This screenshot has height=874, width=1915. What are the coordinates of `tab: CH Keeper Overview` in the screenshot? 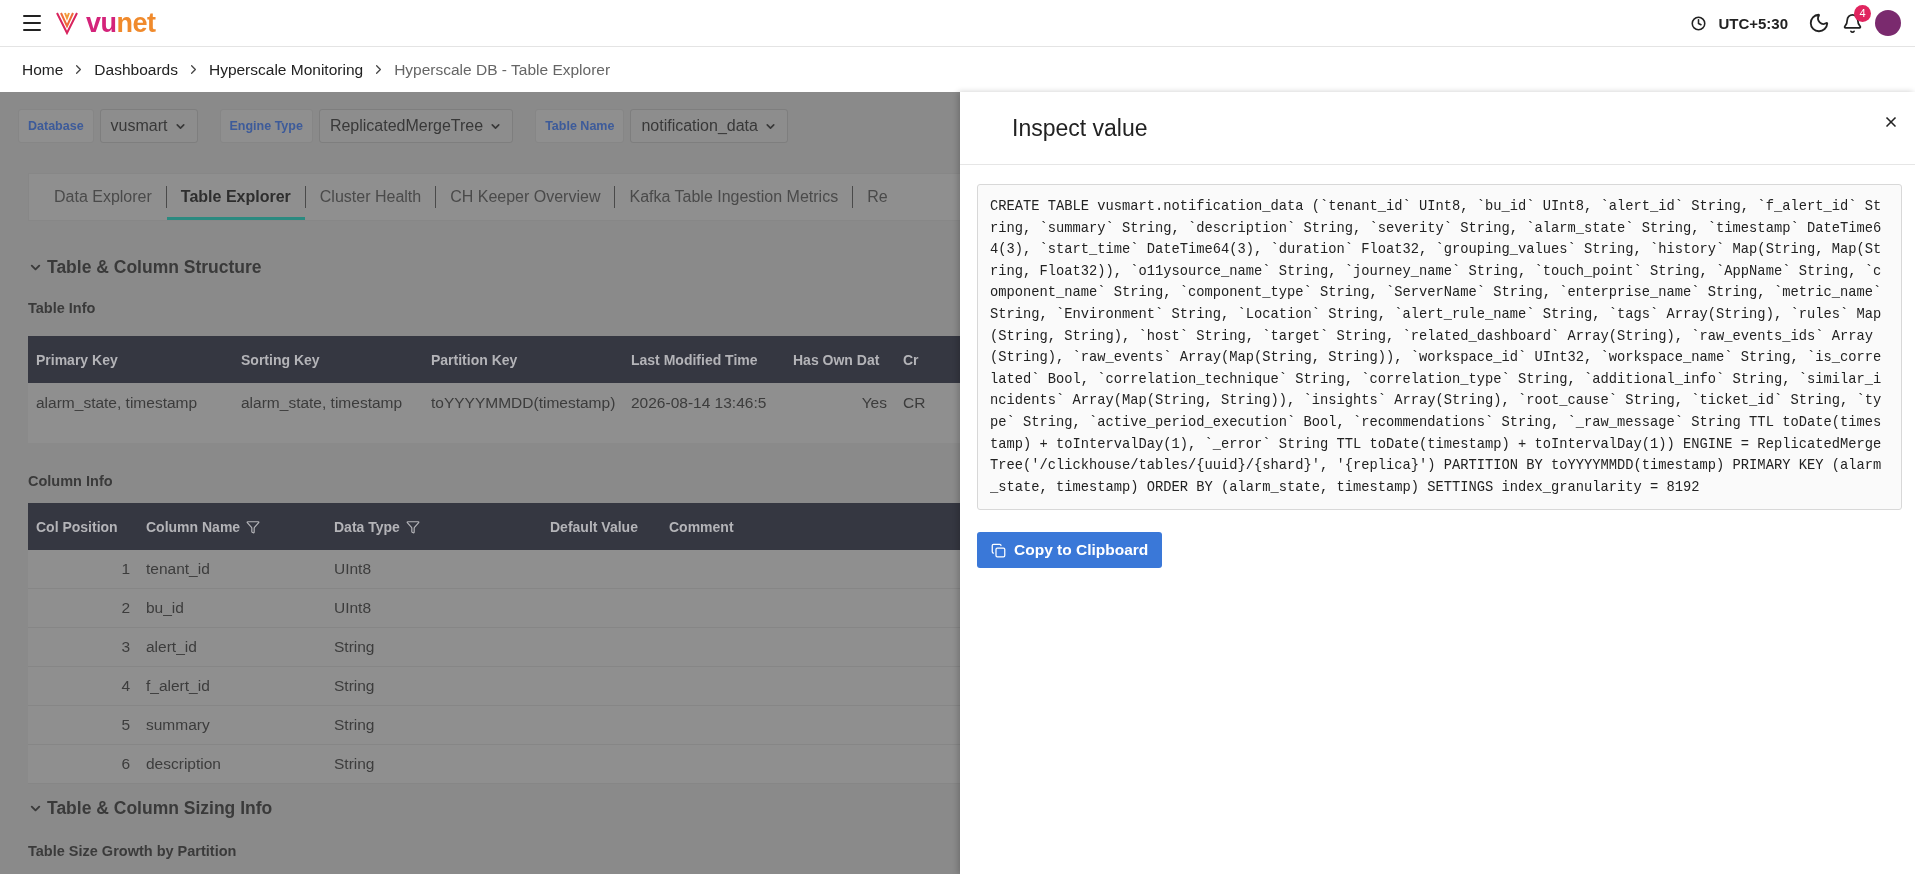 It's located at (525, 197).